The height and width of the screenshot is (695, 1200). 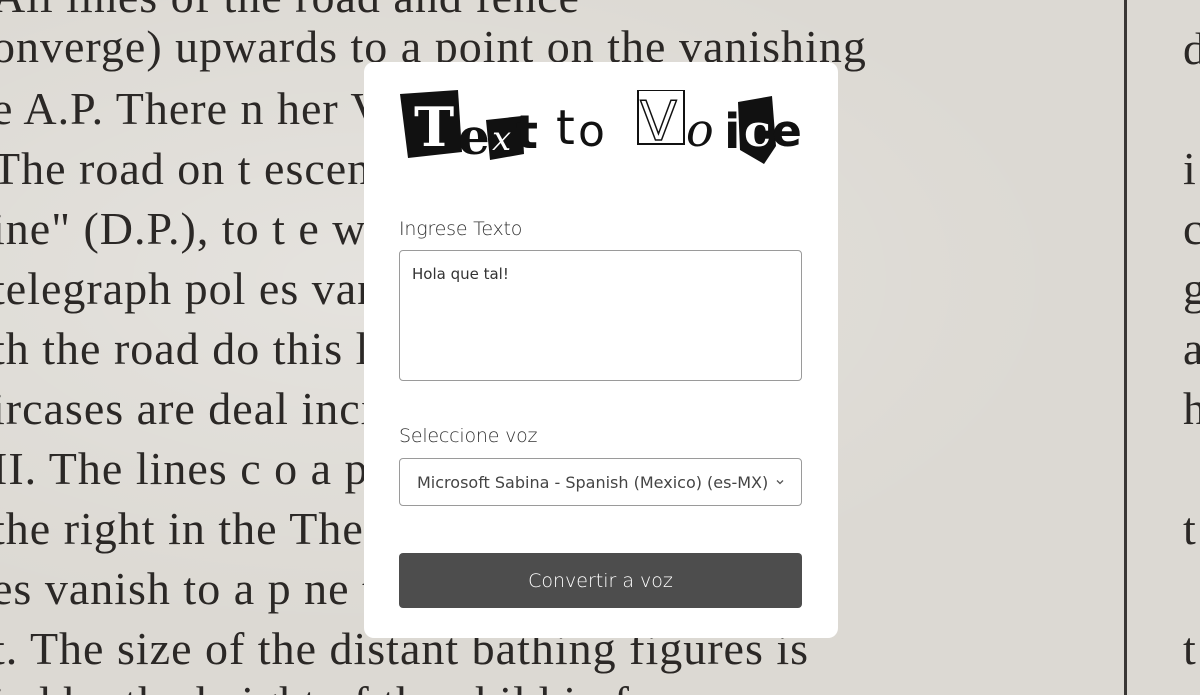 I want to click on voice-select-label: Seleccione voz, so click(x=468, y=436).